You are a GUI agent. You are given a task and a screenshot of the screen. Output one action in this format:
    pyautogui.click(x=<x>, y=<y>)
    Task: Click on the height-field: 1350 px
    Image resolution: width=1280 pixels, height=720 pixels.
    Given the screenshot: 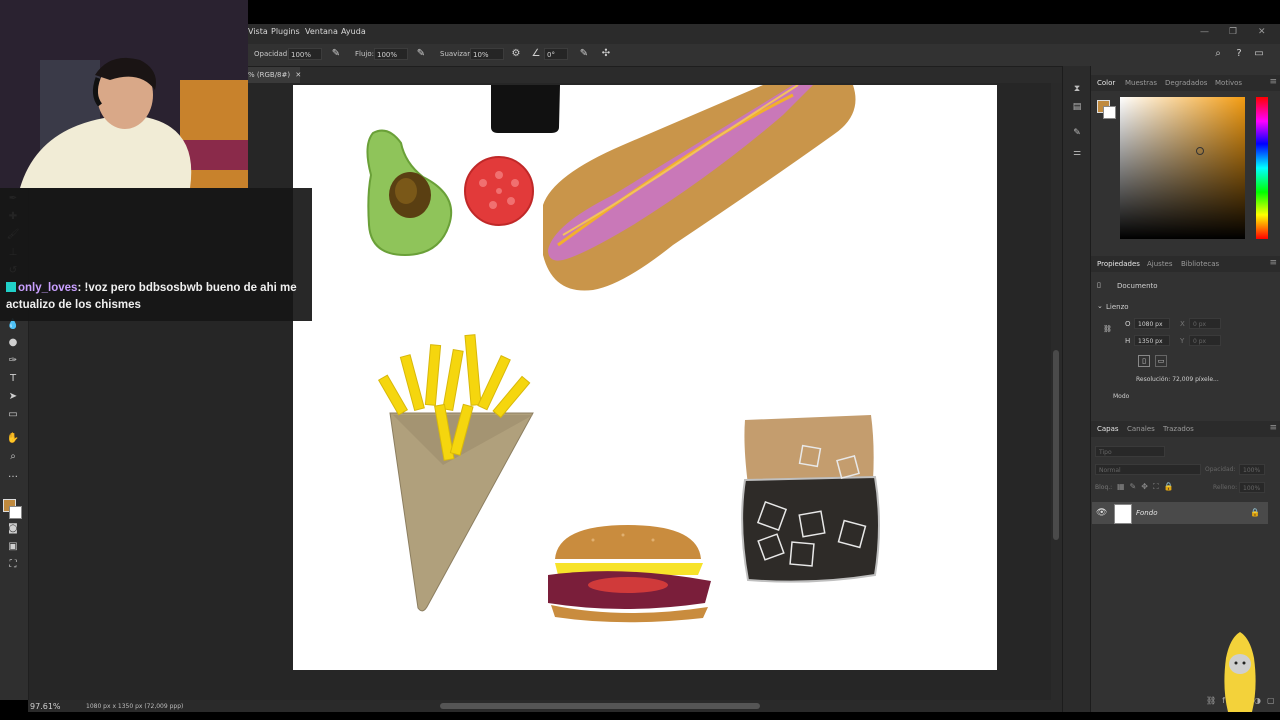 What is the action you would take?
    pyautogui.click(x=1152, y=340)
    